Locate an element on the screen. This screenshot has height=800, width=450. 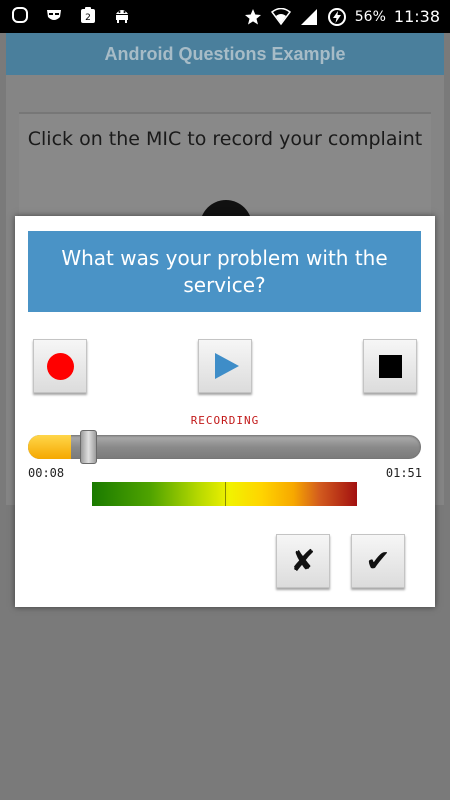
total-time: 01:51 is located at coordinates (403, 473).